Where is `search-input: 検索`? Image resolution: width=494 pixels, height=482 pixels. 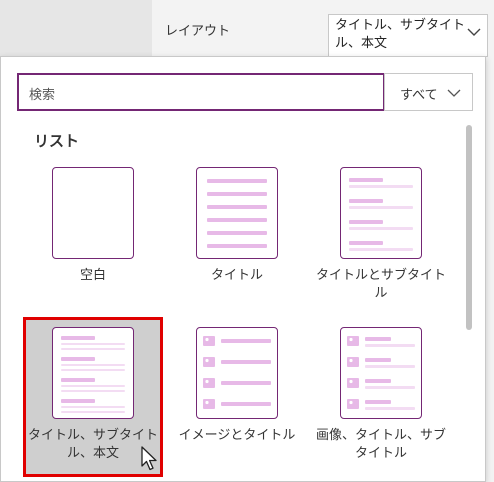 search-input: 検索 is located at coordinates (201, 92).